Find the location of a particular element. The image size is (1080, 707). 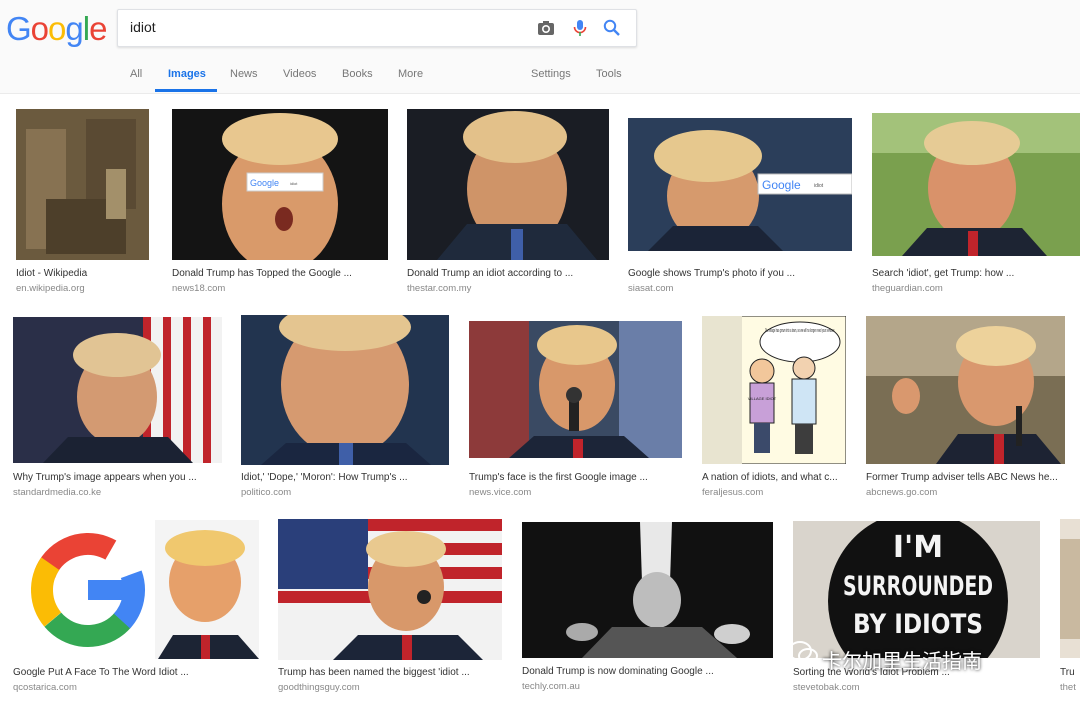

button-text-3: BY IDIOTS is located at coordinates (918, 624).